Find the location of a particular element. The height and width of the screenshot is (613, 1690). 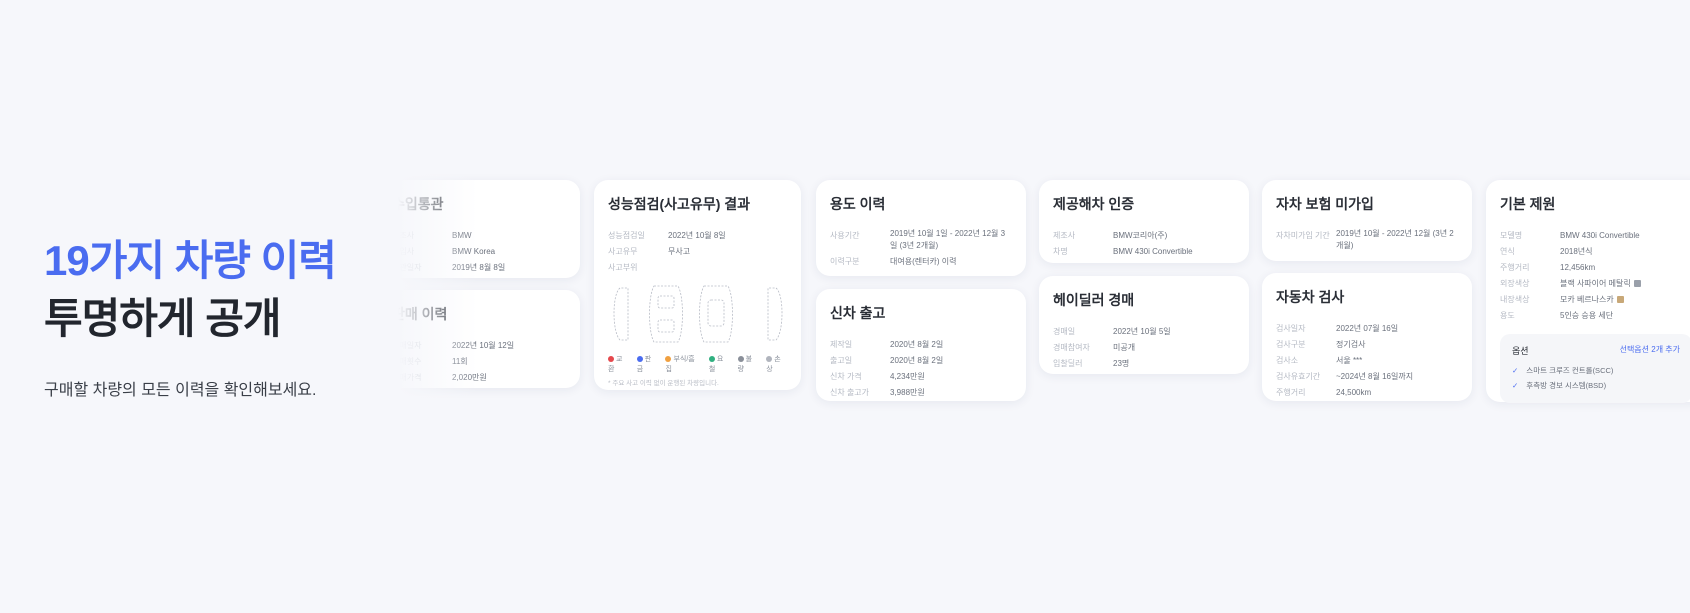

card-import-customs: 수입통관 제조사 BMW 수입사 BMW Korea 통관일자 2019년 8월 8일 is located at coordinates (489, 229).